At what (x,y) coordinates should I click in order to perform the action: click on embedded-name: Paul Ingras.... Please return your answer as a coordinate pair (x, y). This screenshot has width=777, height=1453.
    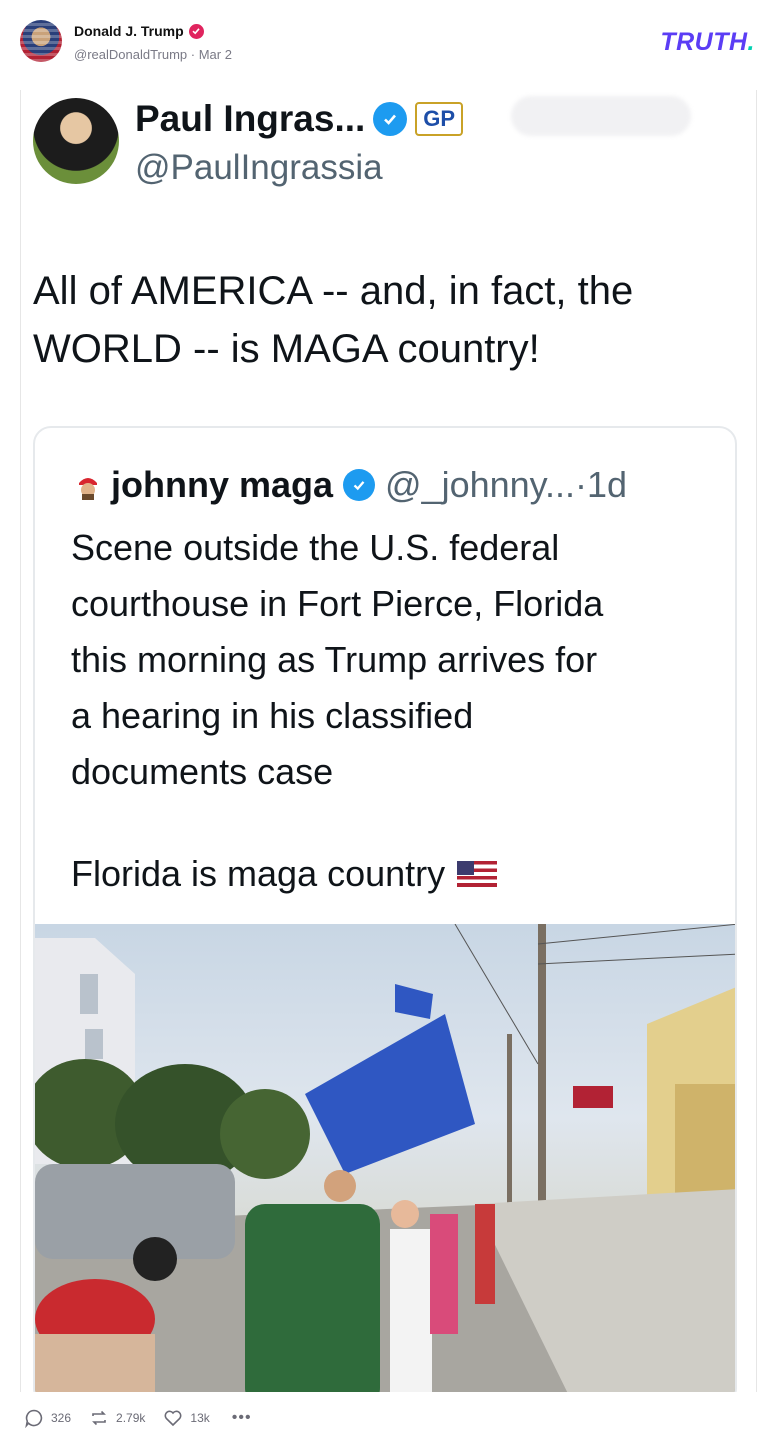
    Looking at the image, I should click on (250, 118).